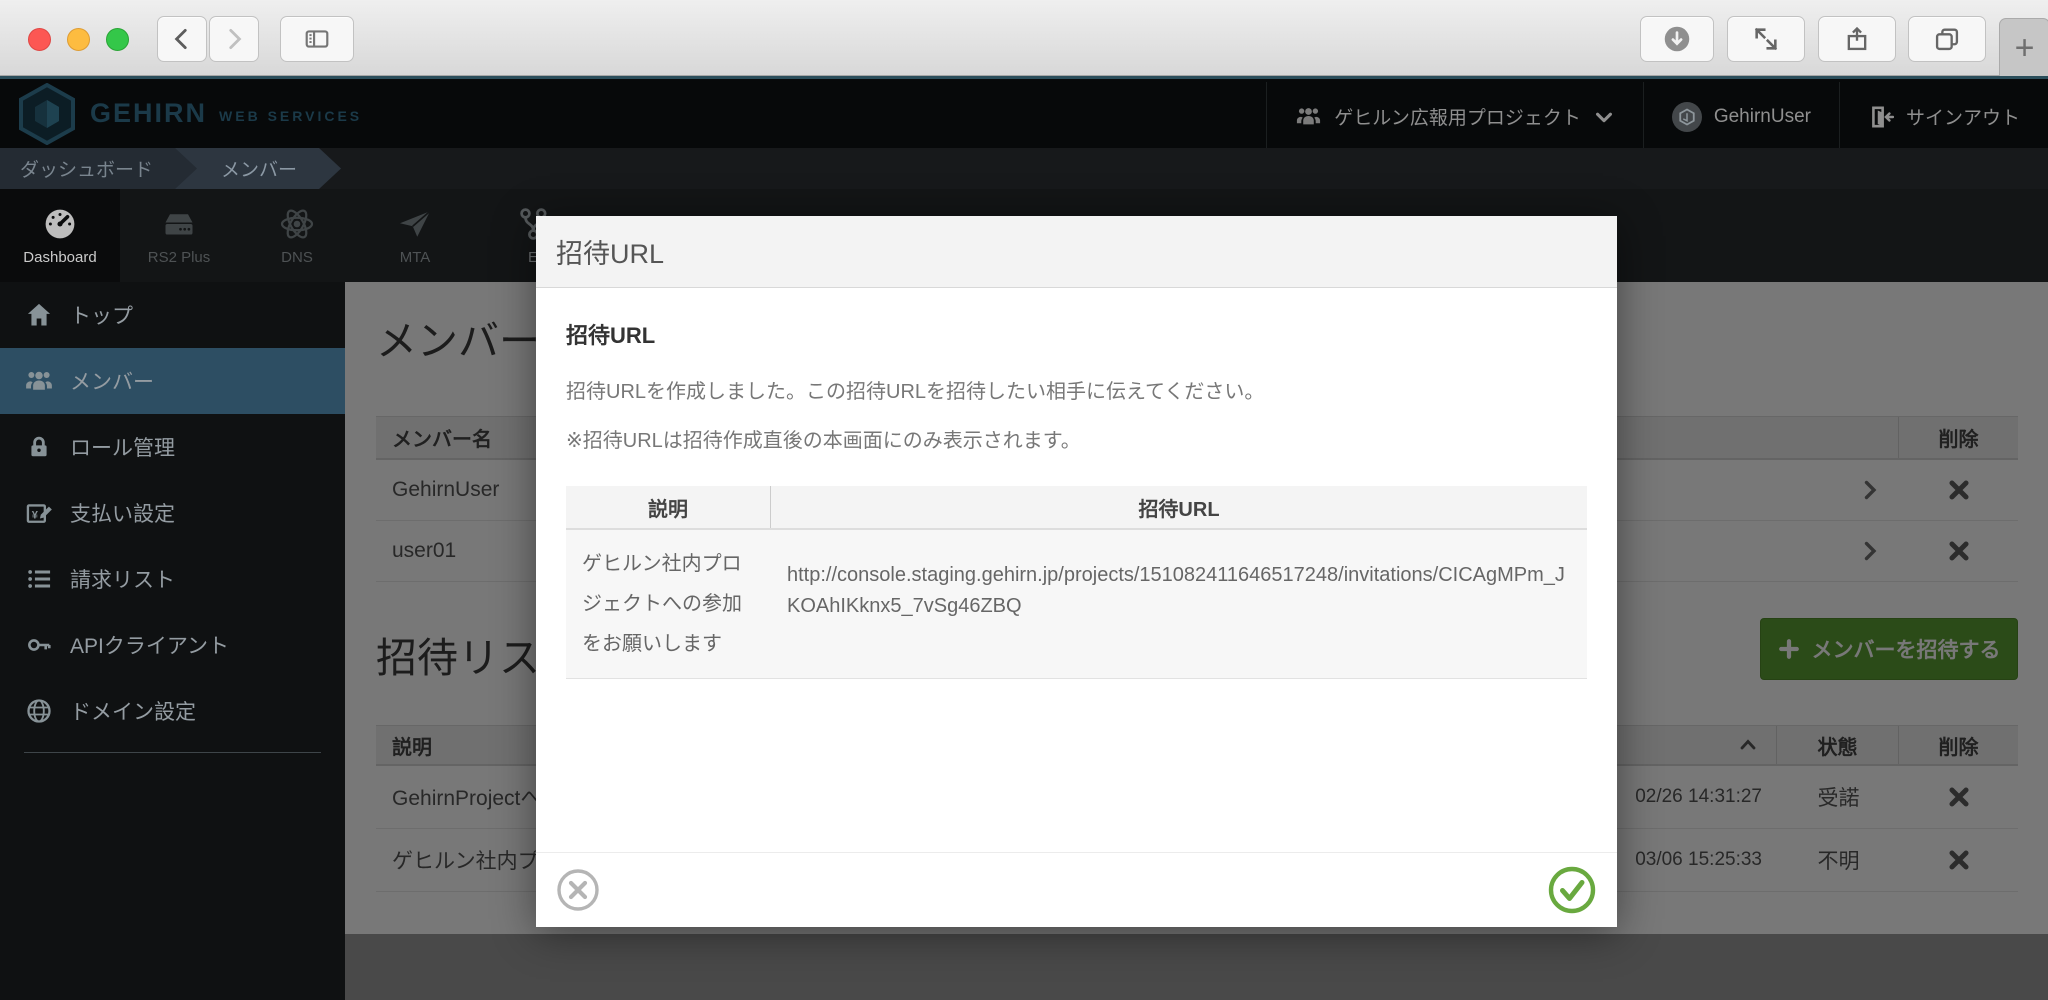 Image resolution: width=2048 pixels, height=1000 pixels. I want to click on back-button, so click(182, 39).